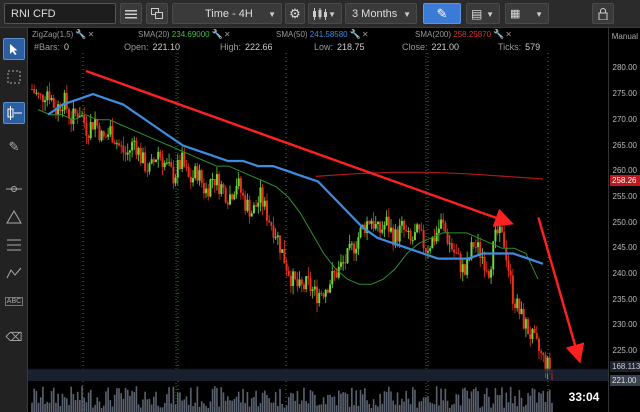  What do you see at coordinates (463, 34) in the screenshot?
I see `indicator-sma200: SMA(200) 258.25870 🔧✕` at bounding box center [463, 34].